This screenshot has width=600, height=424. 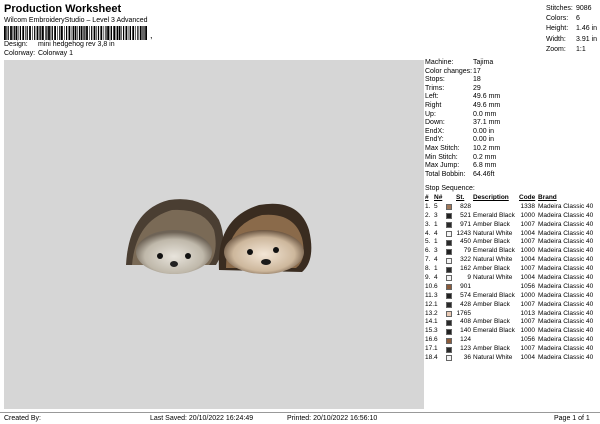 What do you see at coordinates (572, 29) in the screenshot?
I see `summary-height: Height: 1.46 in` at bounding box center [572, 29].